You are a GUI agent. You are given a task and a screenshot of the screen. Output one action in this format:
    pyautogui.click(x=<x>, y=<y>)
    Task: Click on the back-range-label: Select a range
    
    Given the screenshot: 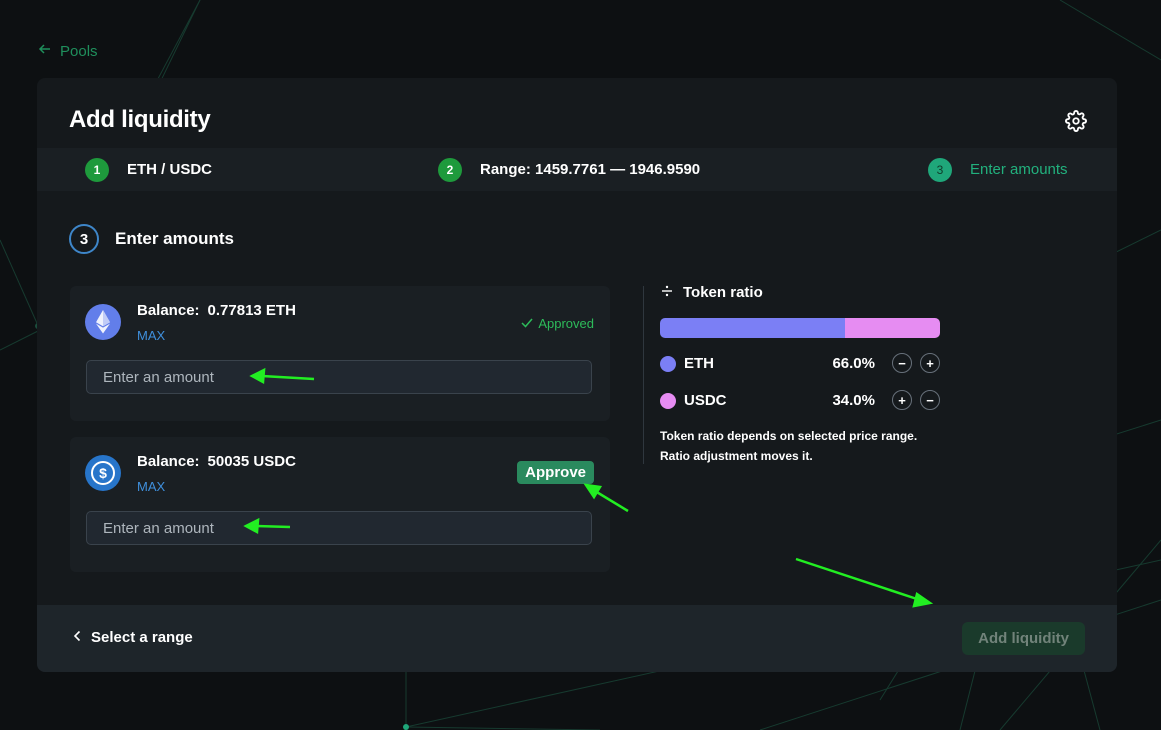 What is the action you would take?
    pyautogui.click(x=142, y=637)
    